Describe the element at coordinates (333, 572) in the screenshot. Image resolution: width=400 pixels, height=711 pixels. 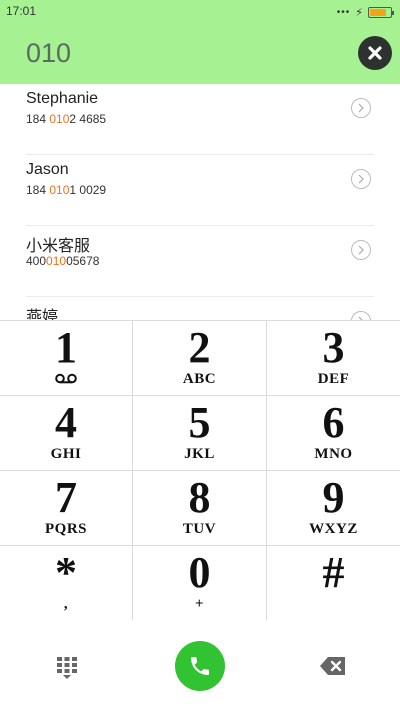
I see `key-digit: #` at that location.